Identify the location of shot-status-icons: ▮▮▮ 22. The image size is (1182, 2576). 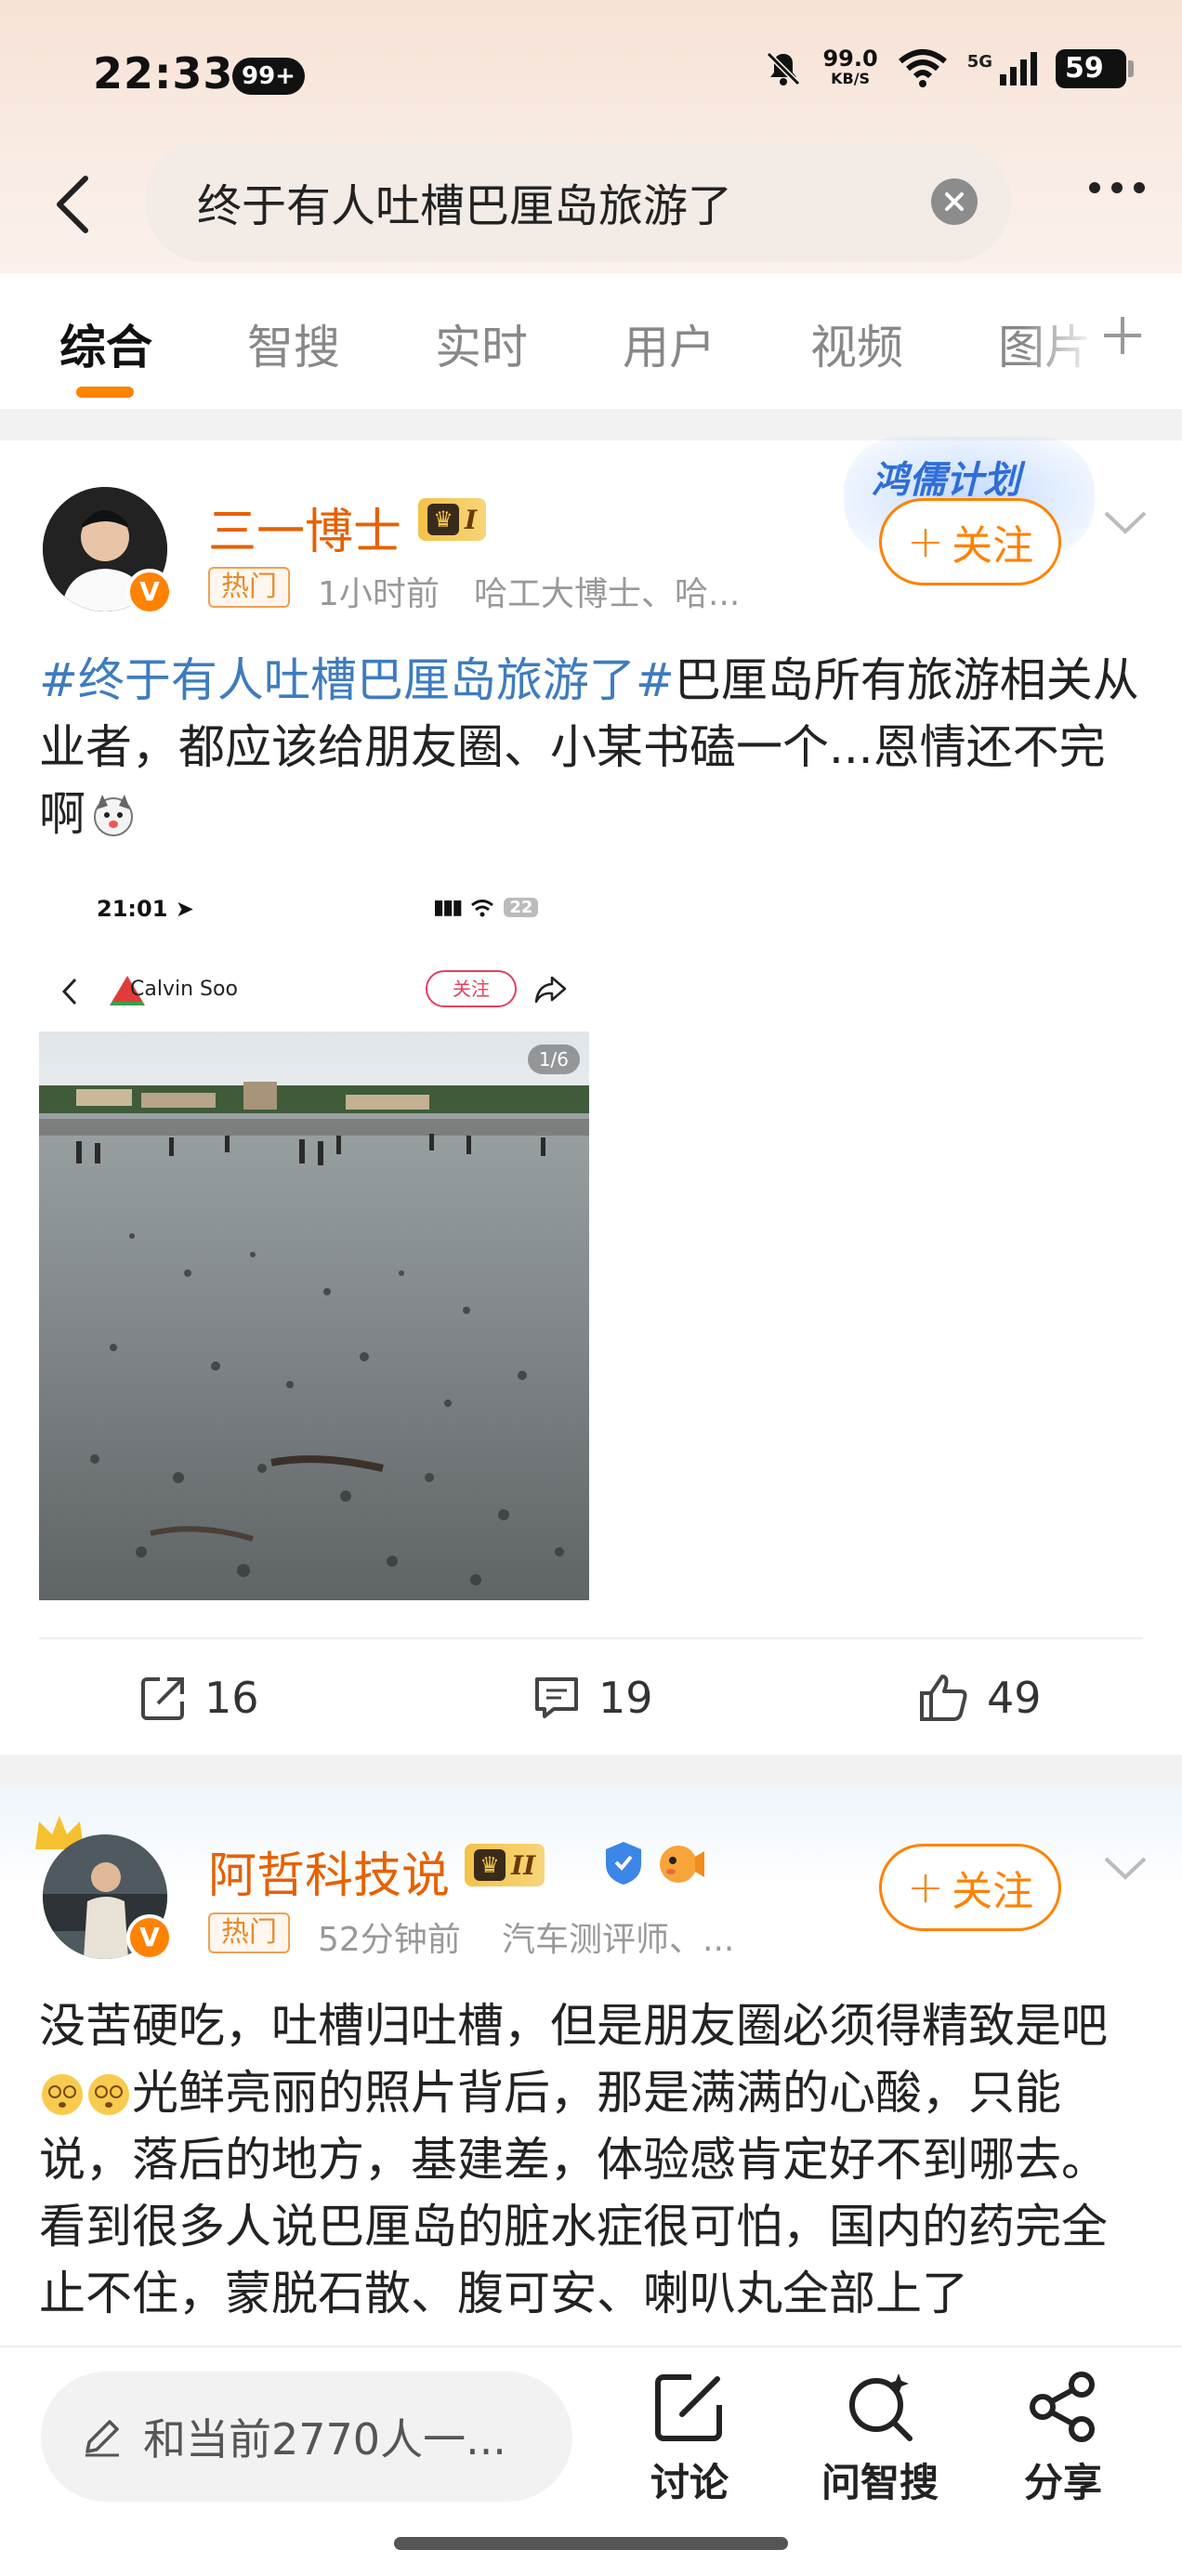
(486, 907).